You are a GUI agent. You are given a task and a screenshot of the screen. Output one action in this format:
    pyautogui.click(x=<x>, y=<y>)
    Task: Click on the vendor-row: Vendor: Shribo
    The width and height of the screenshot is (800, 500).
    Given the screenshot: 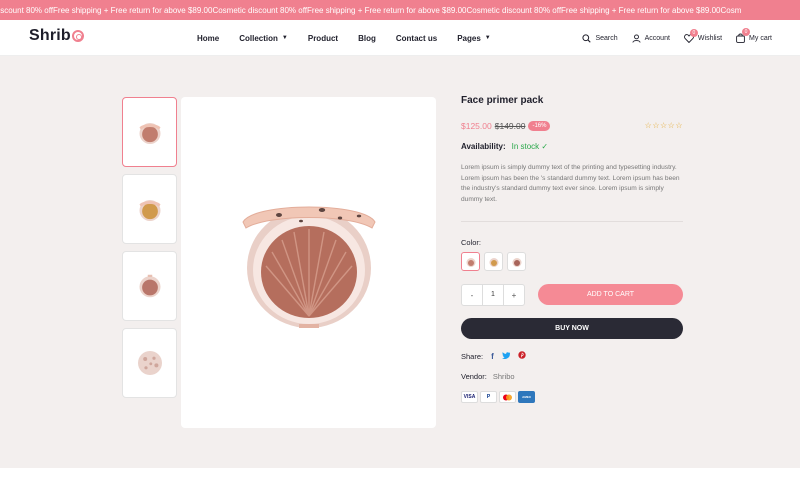 What is the action you would take?
    pyautogui.click(x=488, y=376)
    